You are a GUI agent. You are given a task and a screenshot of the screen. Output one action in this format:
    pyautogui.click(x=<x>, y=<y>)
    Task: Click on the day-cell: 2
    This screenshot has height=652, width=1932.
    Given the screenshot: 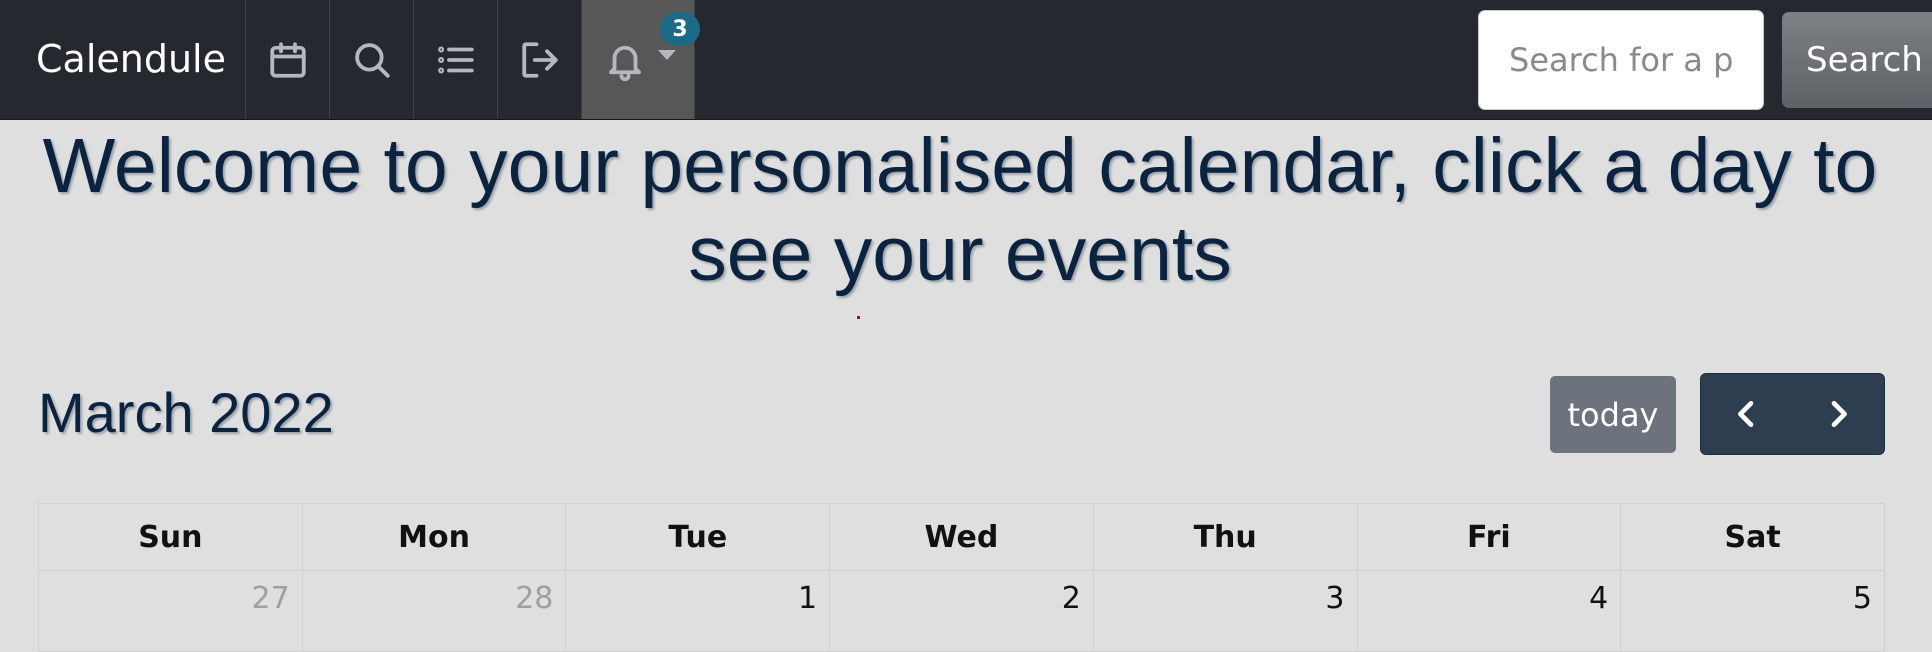 What is the action you would take?
    pyautogui.click(x=961, y=611)
    